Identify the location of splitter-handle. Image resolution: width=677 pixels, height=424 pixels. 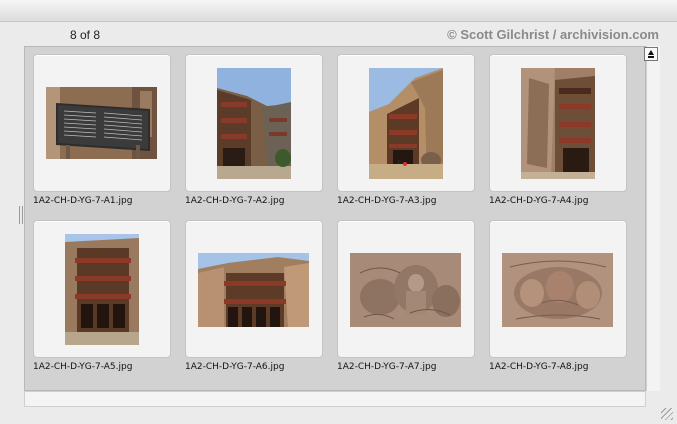
(21, 215).